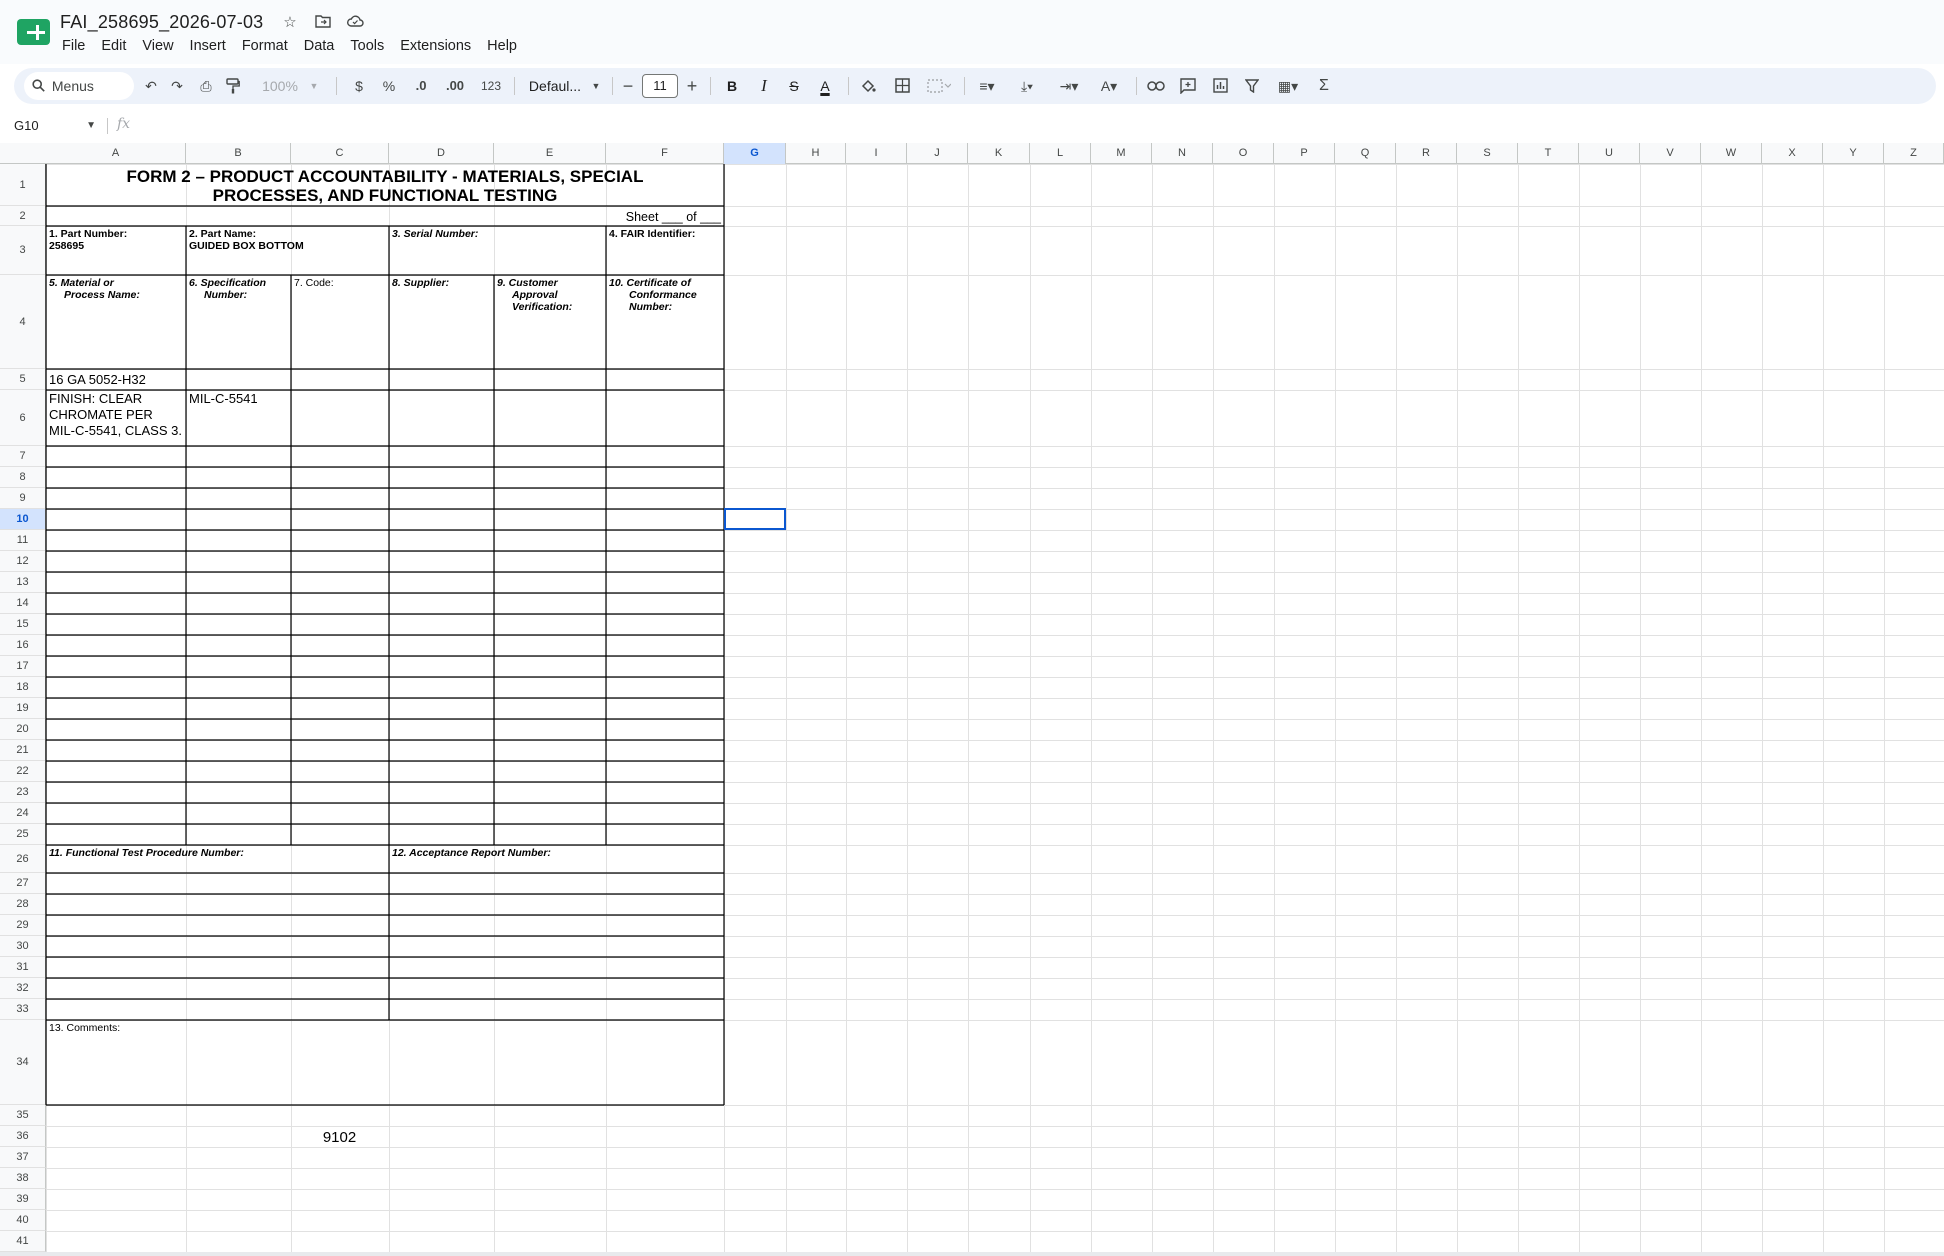 The image size is (1944, 1256). I want to click on increase-decimal-button: .00, so click(455, 86).